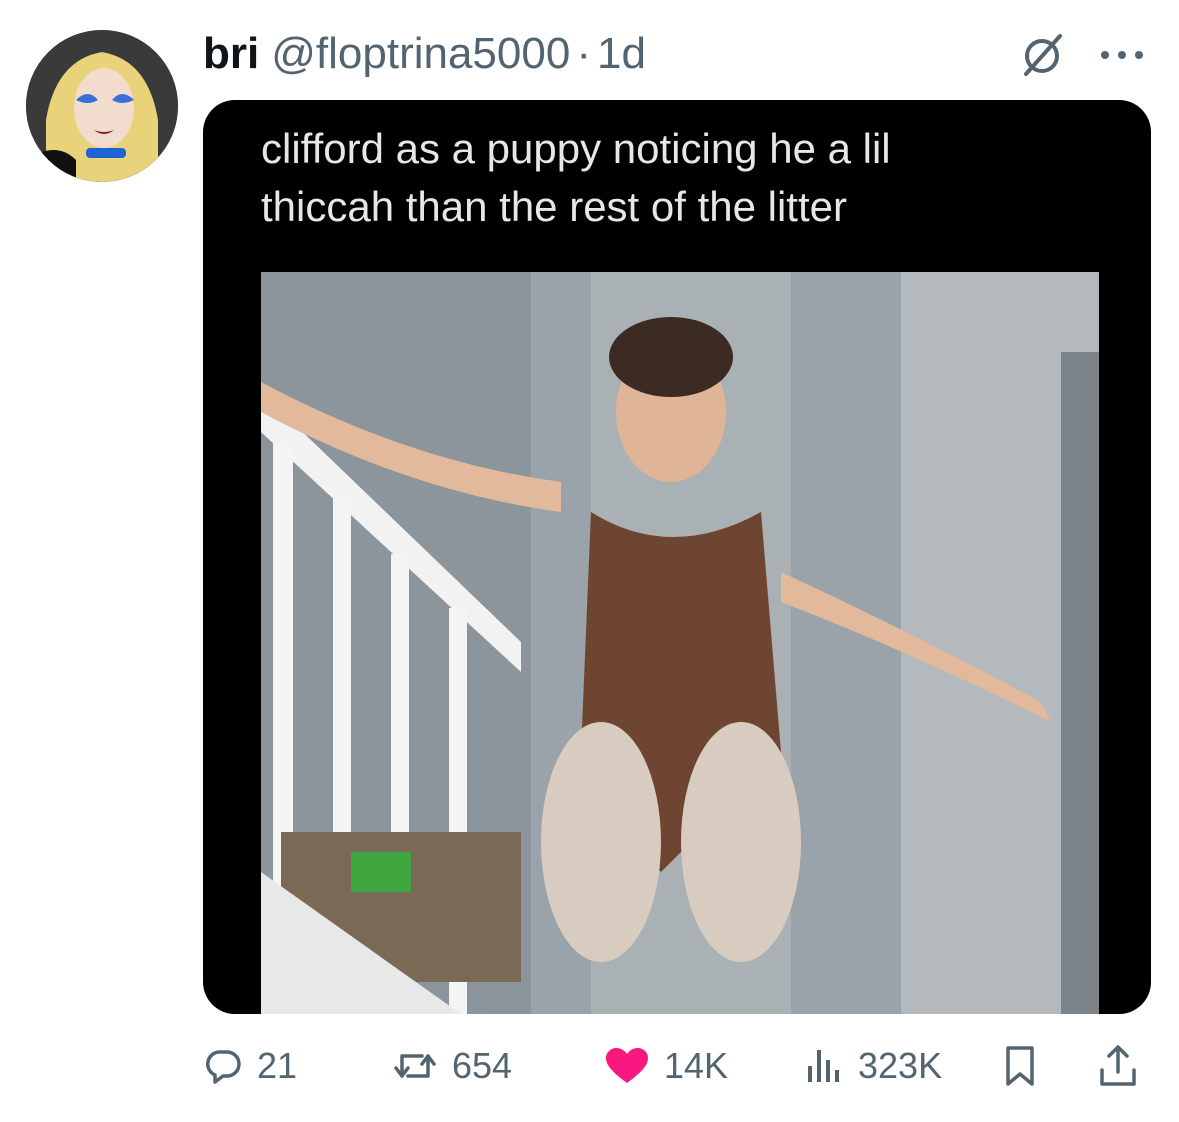  I want to click on repost-button: 654, so click(452, 1066).